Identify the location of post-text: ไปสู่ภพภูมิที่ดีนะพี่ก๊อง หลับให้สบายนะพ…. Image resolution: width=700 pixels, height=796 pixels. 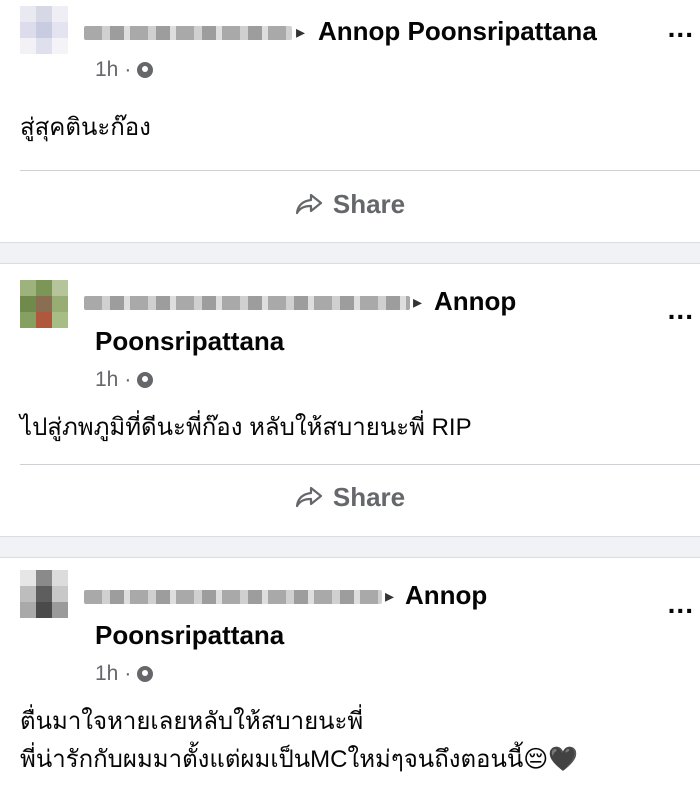
(246, 427).